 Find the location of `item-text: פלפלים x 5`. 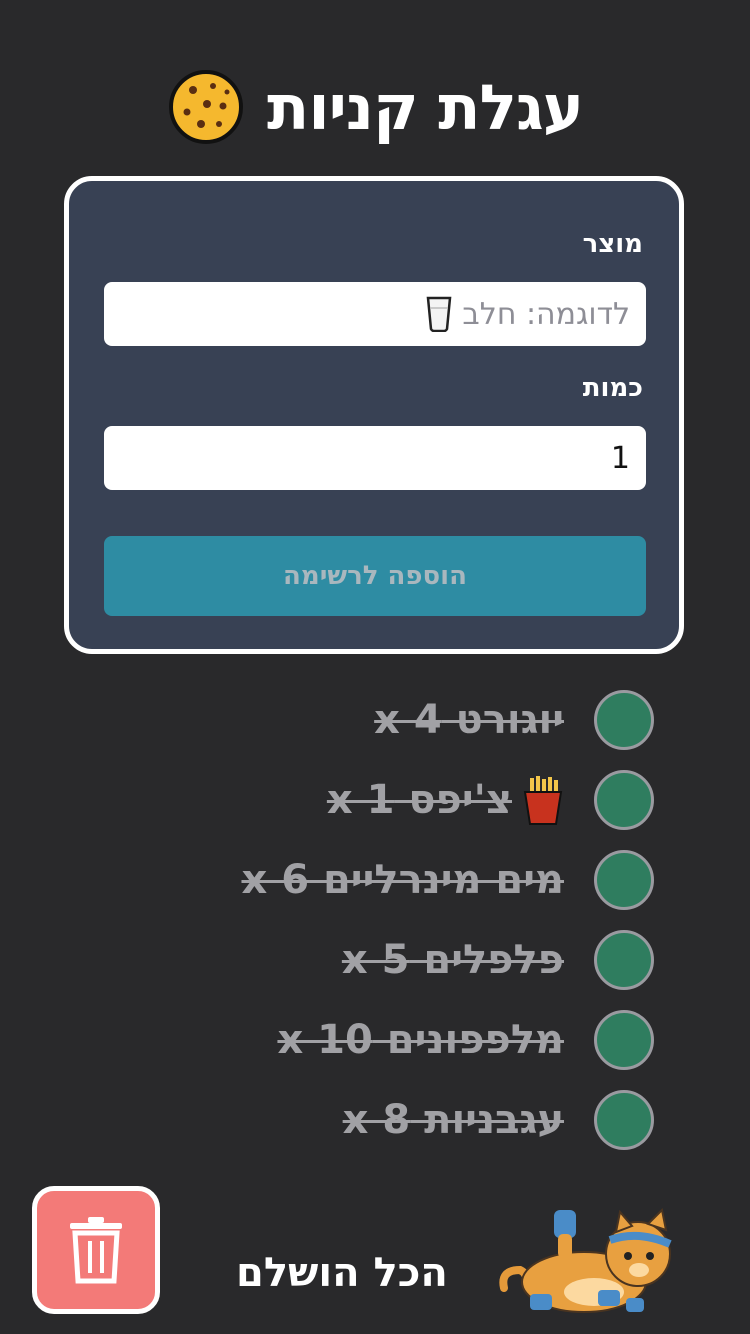

item-text: פלפלים x 5 is located at coordinates (452, 960).